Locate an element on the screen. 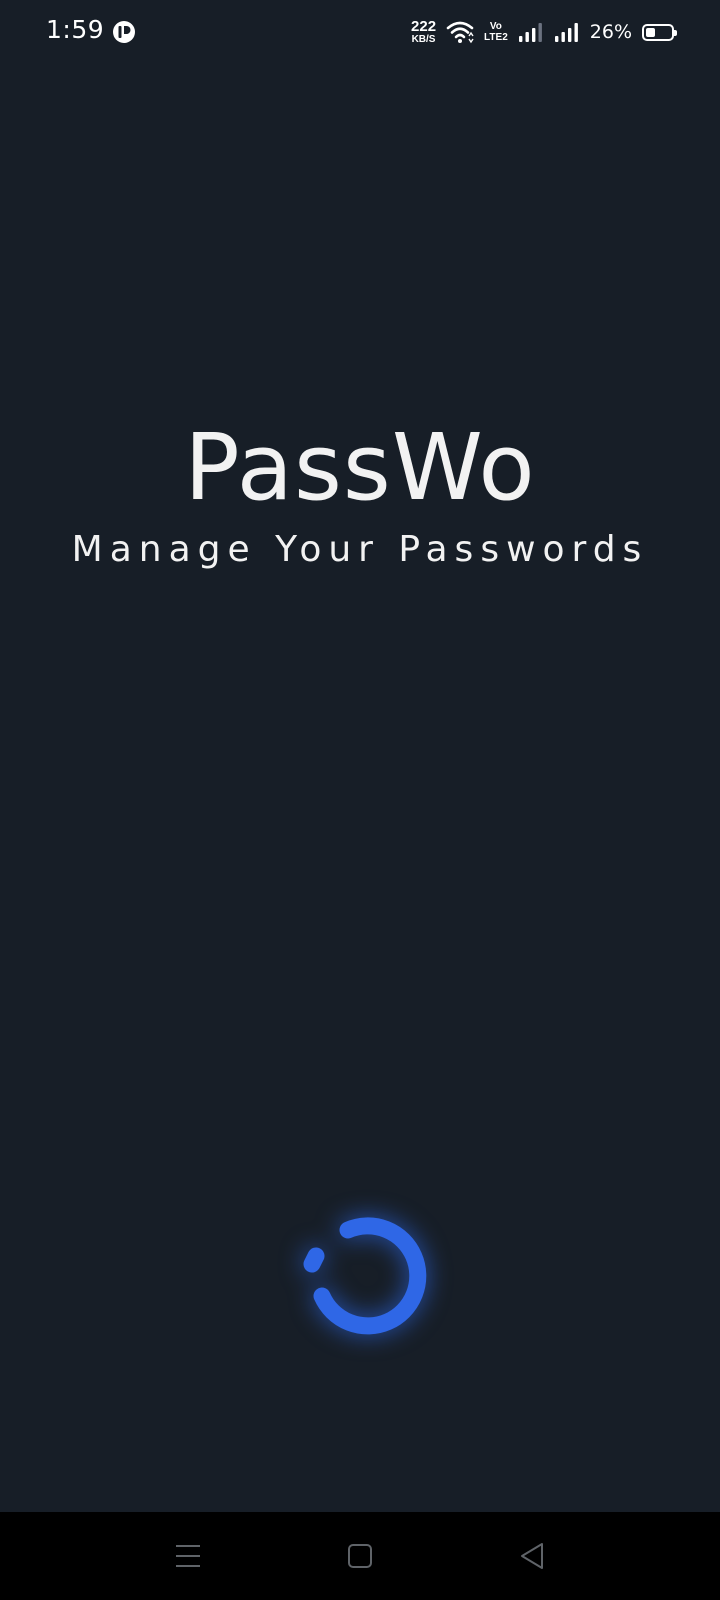  network-speed-value: 222 is located at coordinates (424, 26).